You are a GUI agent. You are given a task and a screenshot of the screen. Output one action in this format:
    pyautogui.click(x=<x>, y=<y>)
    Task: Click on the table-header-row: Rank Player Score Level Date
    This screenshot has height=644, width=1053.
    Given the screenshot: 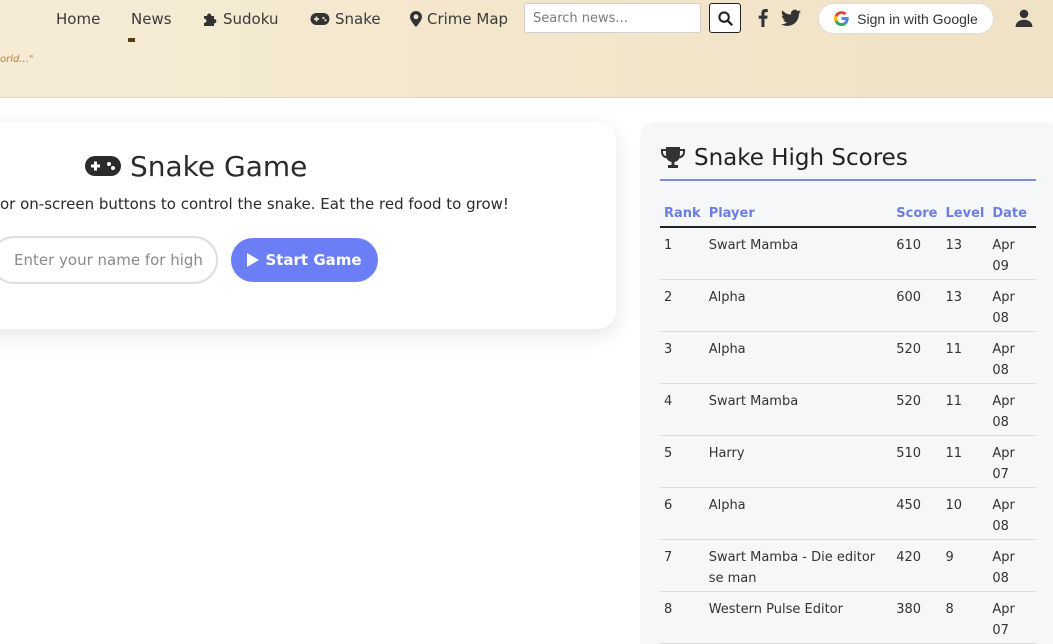 What is the action you would take?
    pyautogui.click(x=848, y=214)
    